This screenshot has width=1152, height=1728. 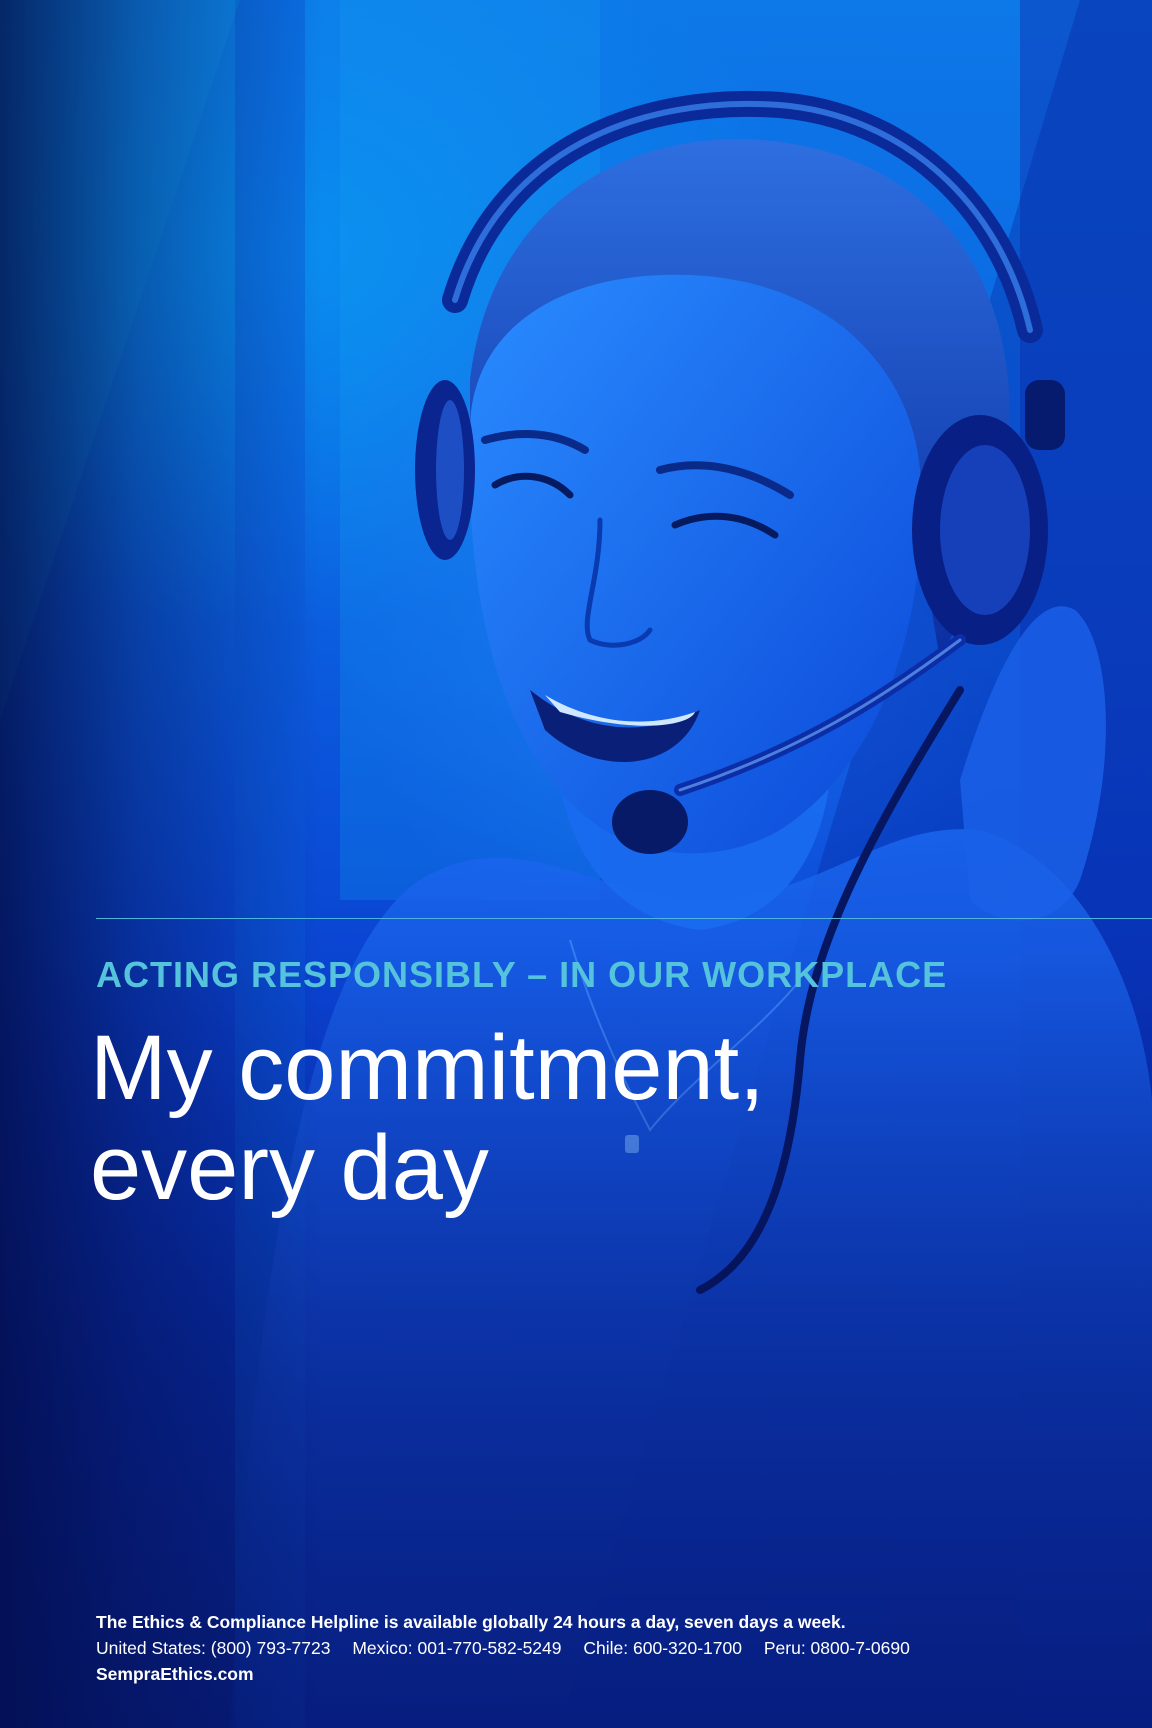 What do you see at coordinates (213, 1648) in the screenshot?
I see `phone-united-states: United States: (800) 793-7723` at bounding box center [213, 1648].